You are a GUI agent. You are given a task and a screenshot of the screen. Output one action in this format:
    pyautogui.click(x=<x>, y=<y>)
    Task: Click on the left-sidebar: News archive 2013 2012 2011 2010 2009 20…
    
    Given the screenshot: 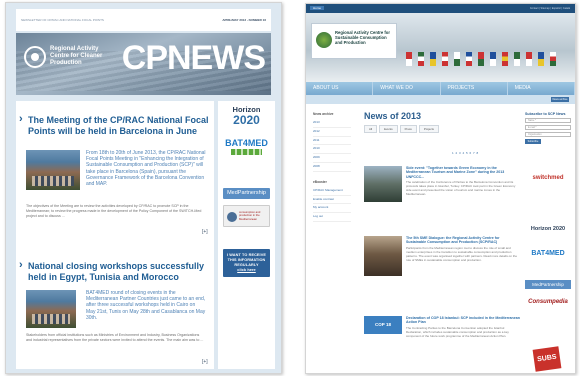 What is the action you would take?
    pyautogui.click(x=332, y=167)
    